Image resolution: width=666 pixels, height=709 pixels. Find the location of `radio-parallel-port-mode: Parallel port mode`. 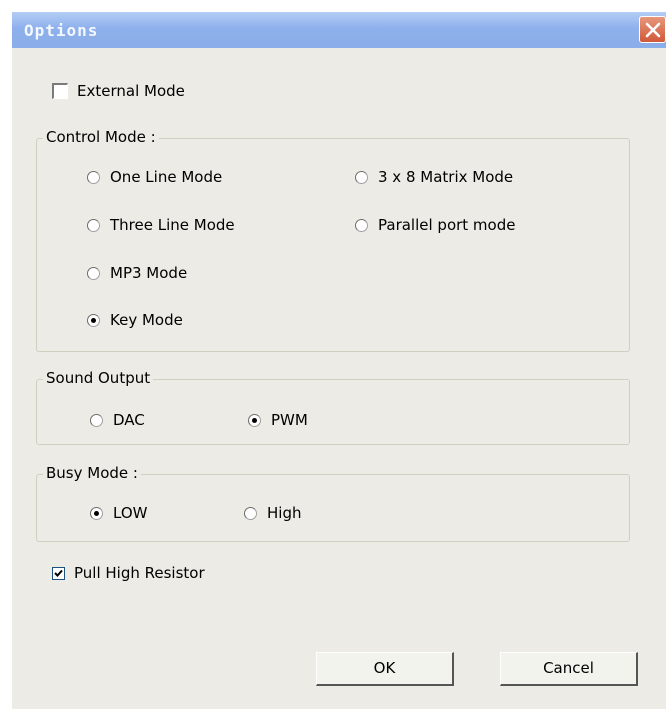

radio-parallel-port-mode: Parallel port mode is located at coordinates (435, 225).